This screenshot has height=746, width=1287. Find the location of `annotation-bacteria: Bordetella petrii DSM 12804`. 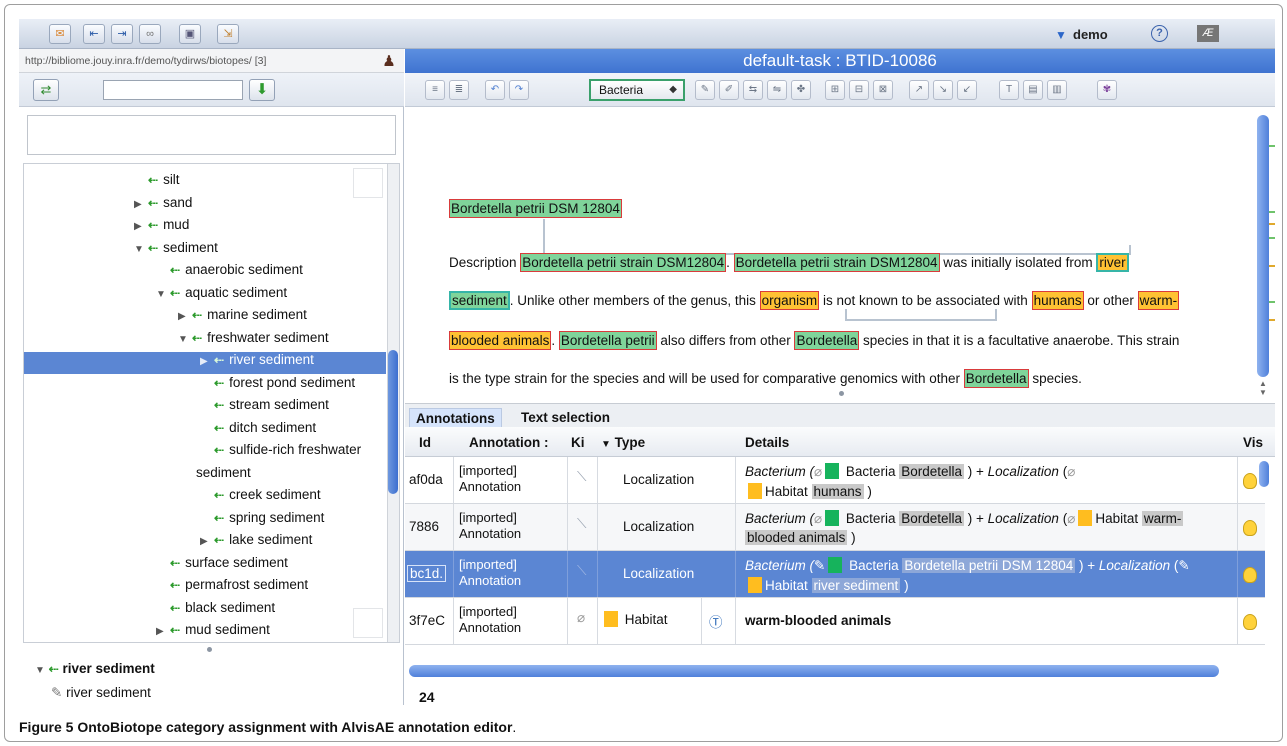

annotation-bacteria: Bordetella petrii DSM 12804 is located at coordinates (535, 208).